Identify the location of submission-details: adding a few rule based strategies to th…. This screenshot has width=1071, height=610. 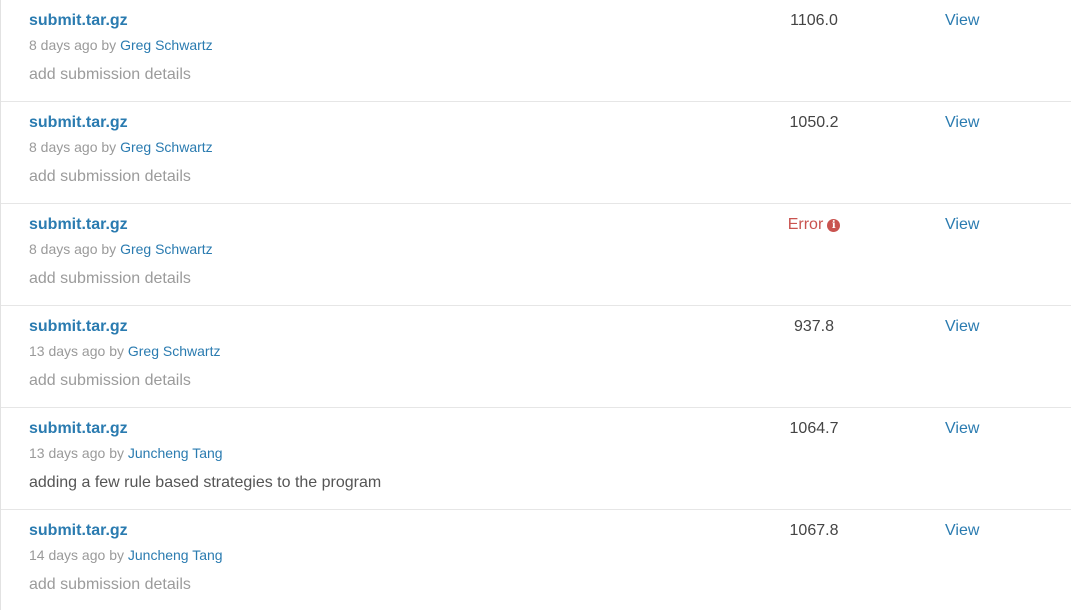
(205, 483).